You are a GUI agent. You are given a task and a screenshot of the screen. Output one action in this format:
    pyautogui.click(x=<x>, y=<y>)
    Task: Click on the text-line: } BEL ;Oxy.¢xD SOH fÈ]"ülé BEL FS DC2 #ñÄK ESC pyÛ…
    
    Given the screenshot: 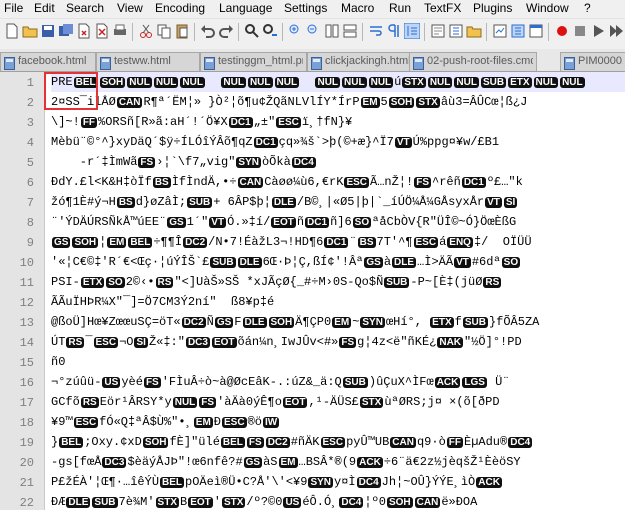 What is the action you would take?
    pyautogui.click(x=338, y=442)
    